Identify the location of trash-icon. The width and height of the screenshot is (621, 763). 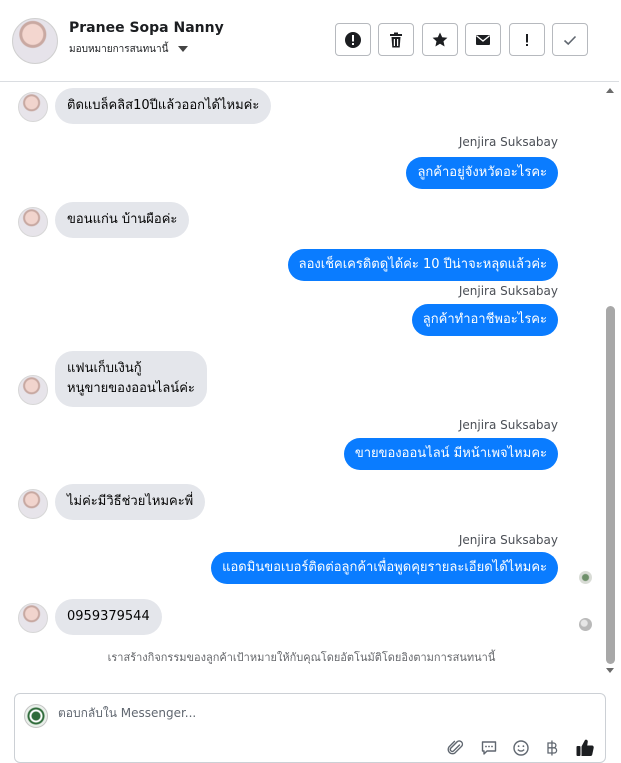
(396, 39).